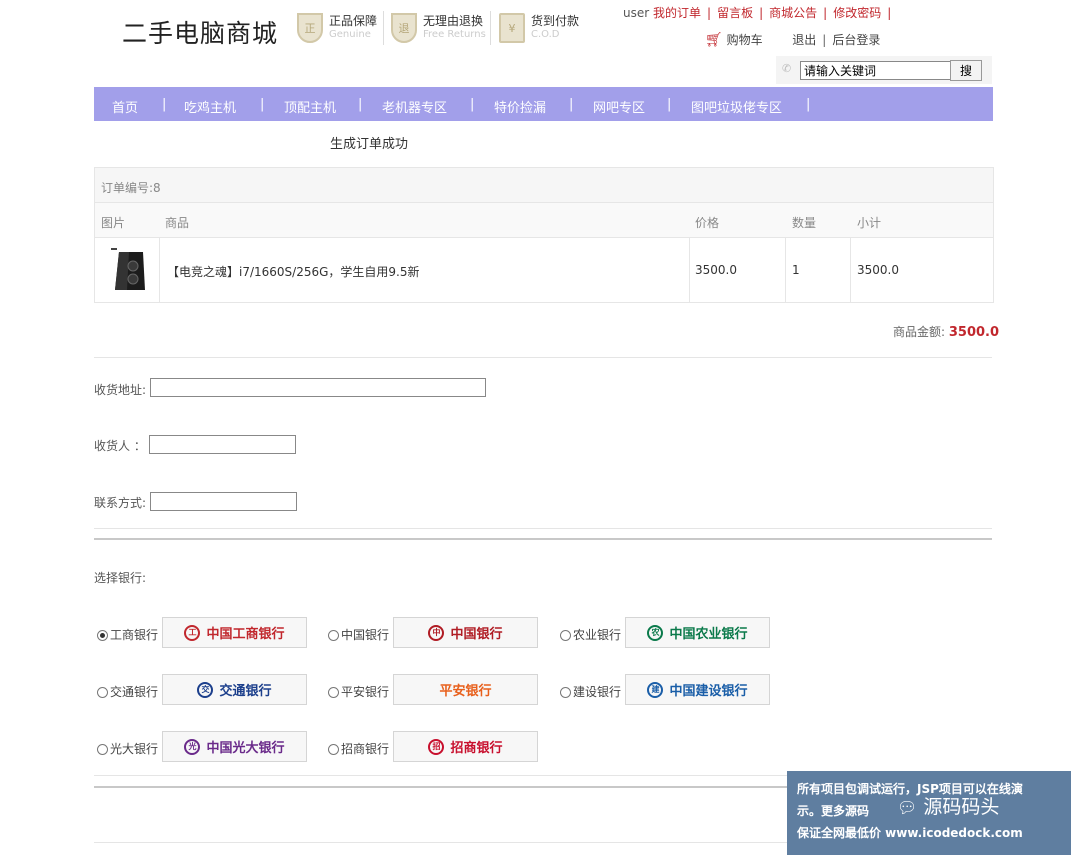 The image size is (1080, 866). What do you see at coordinates (210, 106) in the screenshot?
I see `nav-chicken-pc: 吃鸡主机` at bounding box center [210, 106].